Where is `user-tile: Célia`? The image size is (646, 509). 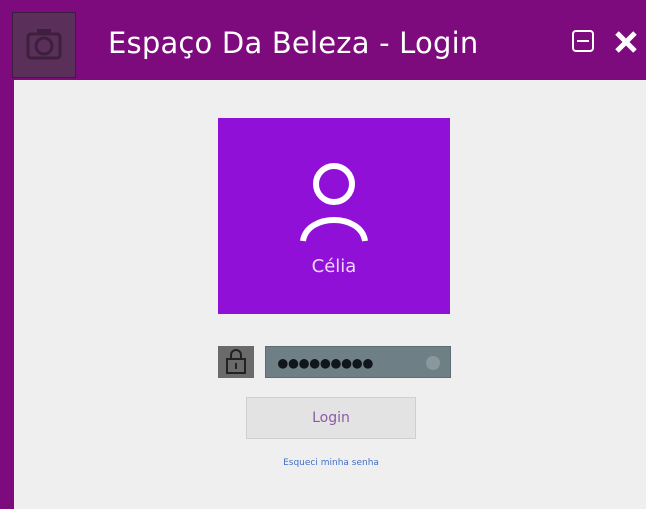
user-tile: Célia is located at coordinates (334, 216).